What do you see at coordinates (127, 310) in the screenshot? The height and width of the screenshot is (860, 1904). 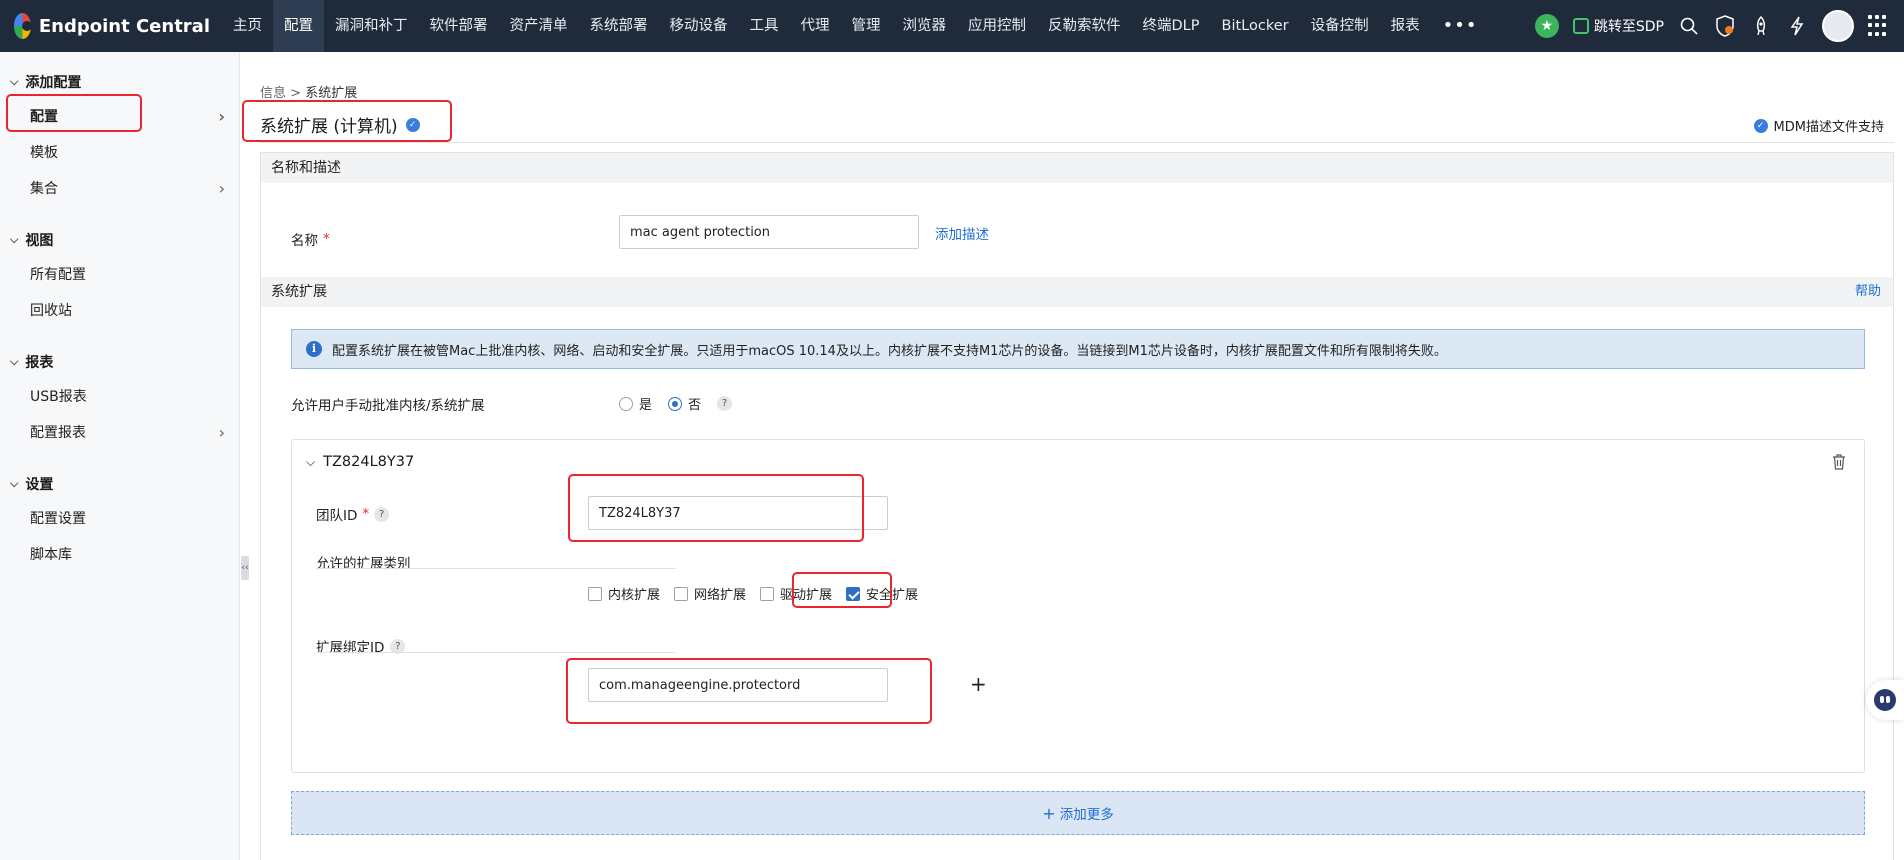 I see `sidebar-item-recycle-bin: 回收站` at bounding box center [127, 310].